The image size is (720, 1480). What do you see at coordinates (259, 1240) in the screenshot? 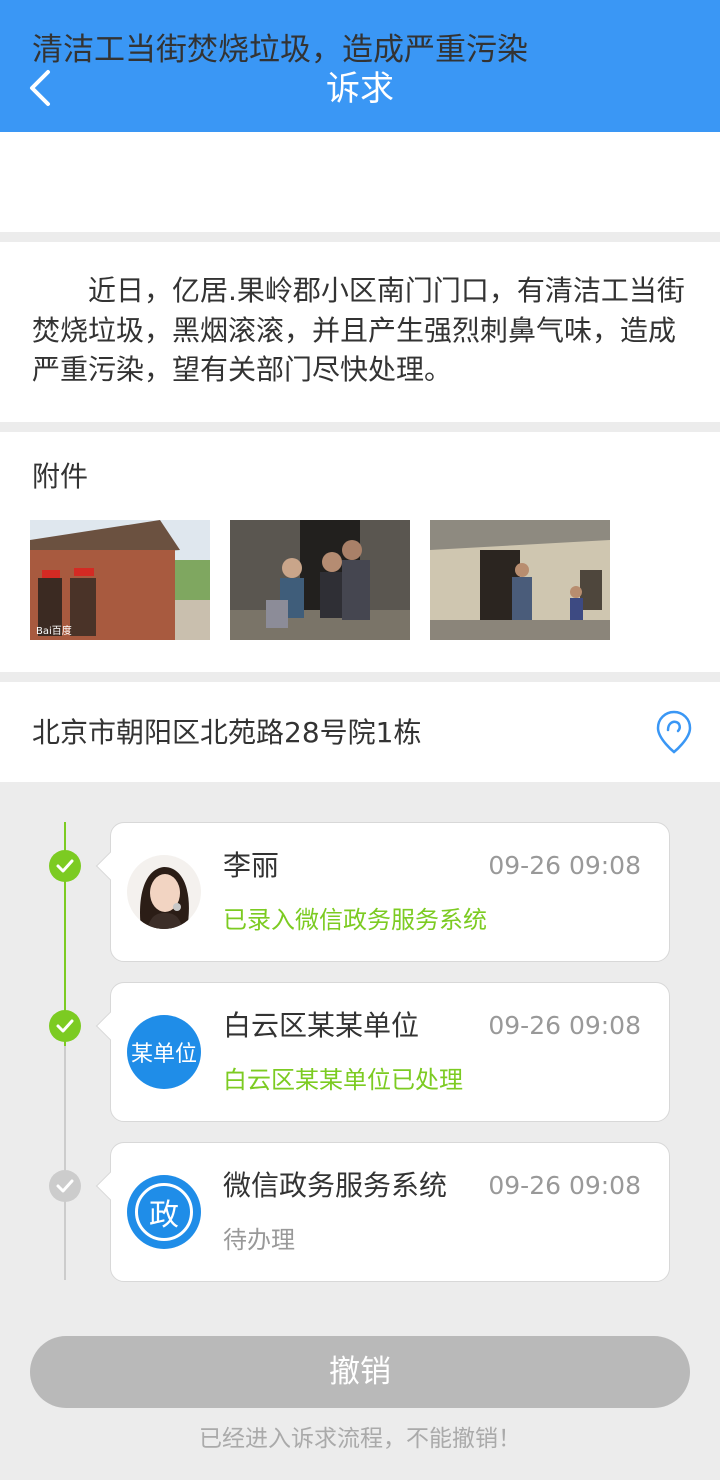
I see `timeline-status: 待办理` at bounding box center [259, 1240].